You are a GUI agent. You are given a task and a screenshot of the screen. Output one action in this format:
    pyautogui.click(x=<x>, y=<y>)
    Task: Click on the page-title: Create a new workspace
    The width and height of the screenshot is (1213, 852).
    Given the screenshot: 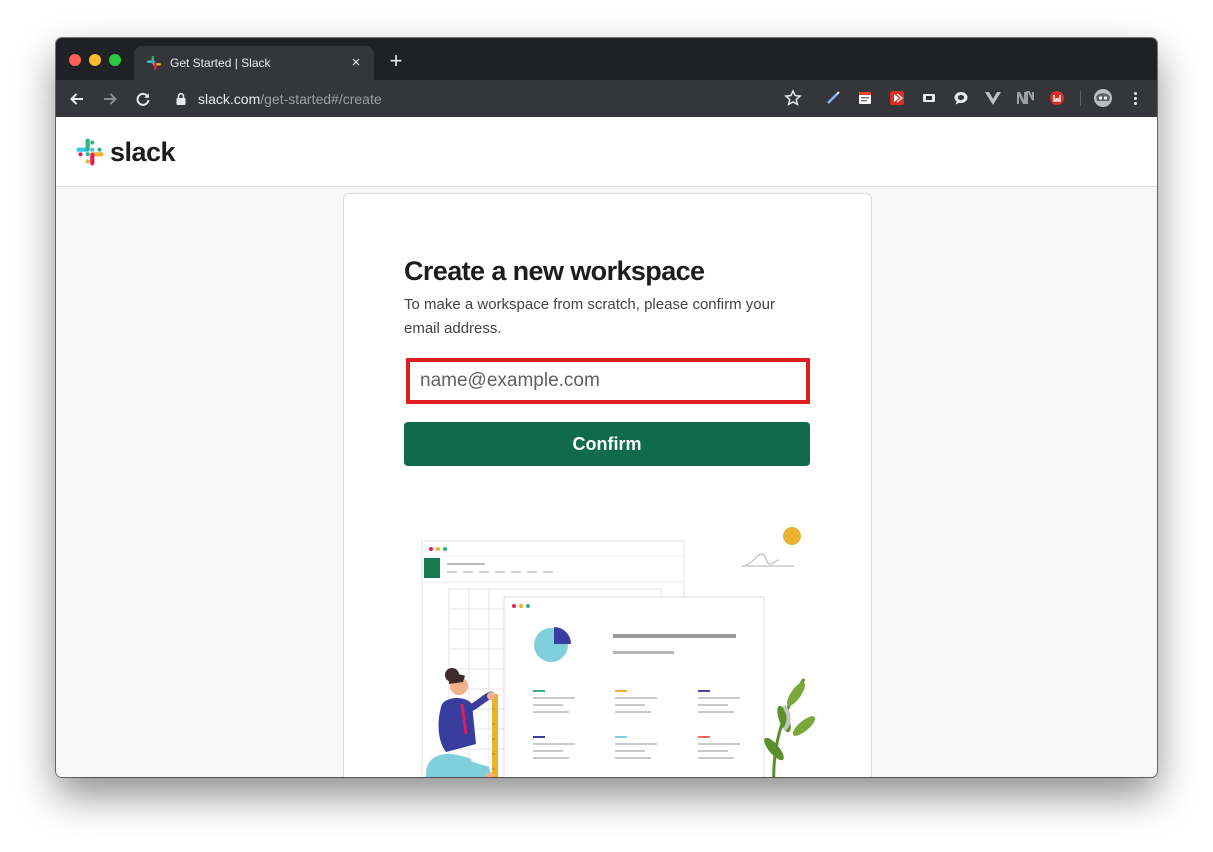 What is the action you would take?
    pyautogui.click(x=554, y=271)
    